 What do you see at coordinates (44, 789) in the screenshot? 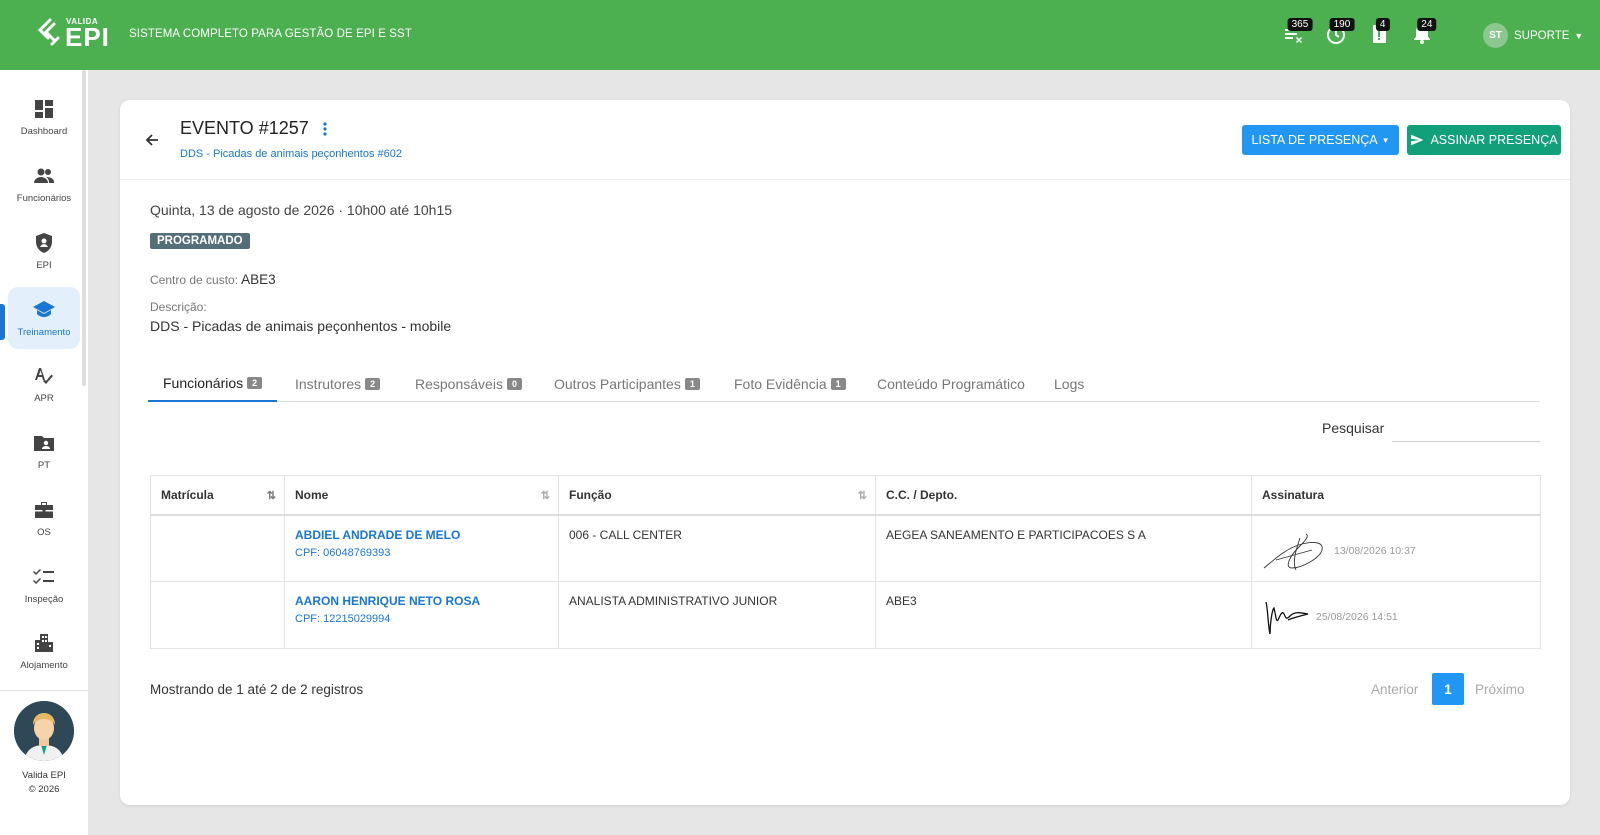
I see `footer-year: © 2026` at bounding box center [44, 789].